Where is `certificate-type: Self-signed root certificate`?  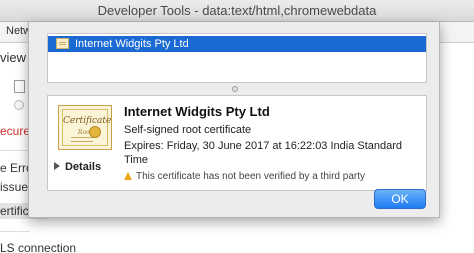 certificate-type: Self-signed root certificate is located at coordinates (188, 130).